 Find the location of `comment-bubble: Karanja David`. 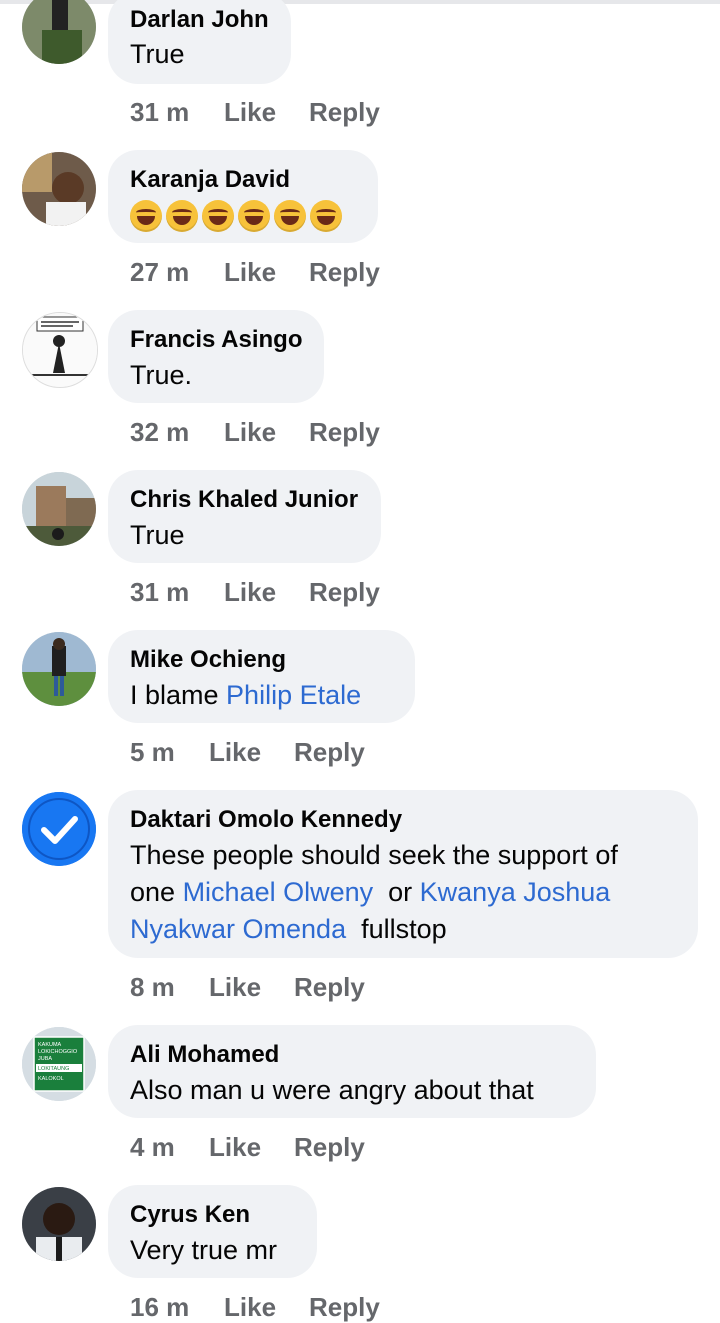

comment-bubble: Karanja David is located at coordinates (243, 196).